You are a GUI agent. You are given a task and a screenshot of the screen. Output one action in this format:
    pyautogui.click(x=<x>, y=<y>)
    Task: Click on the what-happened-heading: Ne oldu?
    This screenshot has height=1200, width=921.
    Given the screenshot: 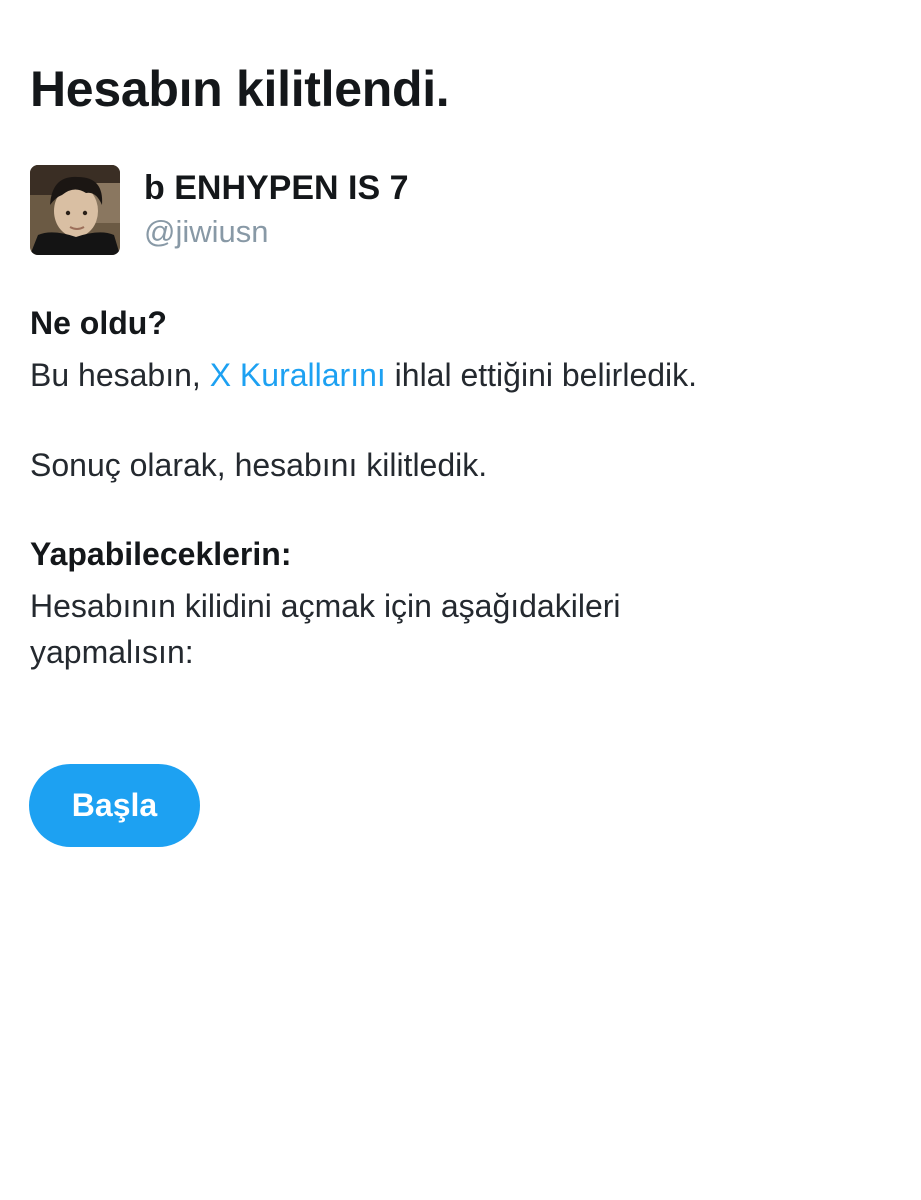 What is the action you would take?
    pyautogui.click(x=98, y=323)
    